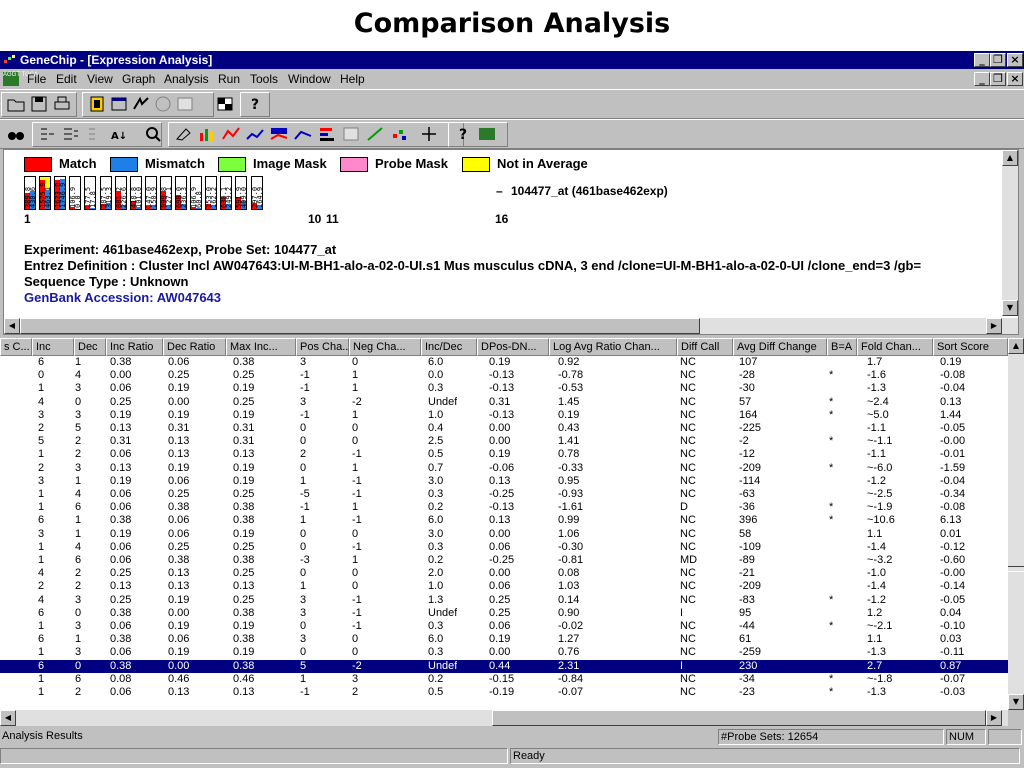  I want to click on grid-horizontal-scrollbar: ◀ ▶, so click(504, 718).